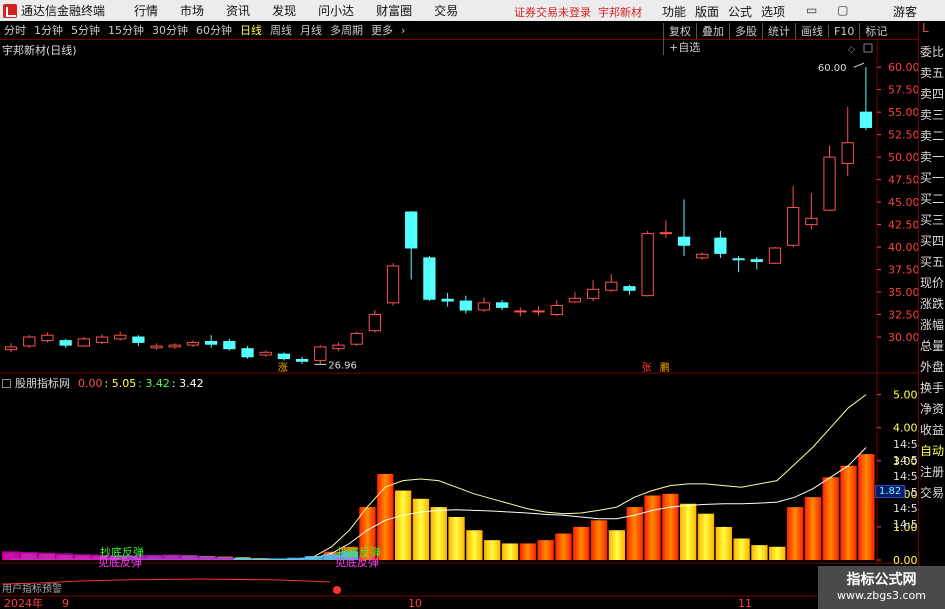  Describe the element at coordinates (903, 270) in the screenshot. I see `price-tick-label: 37.50` at that location.